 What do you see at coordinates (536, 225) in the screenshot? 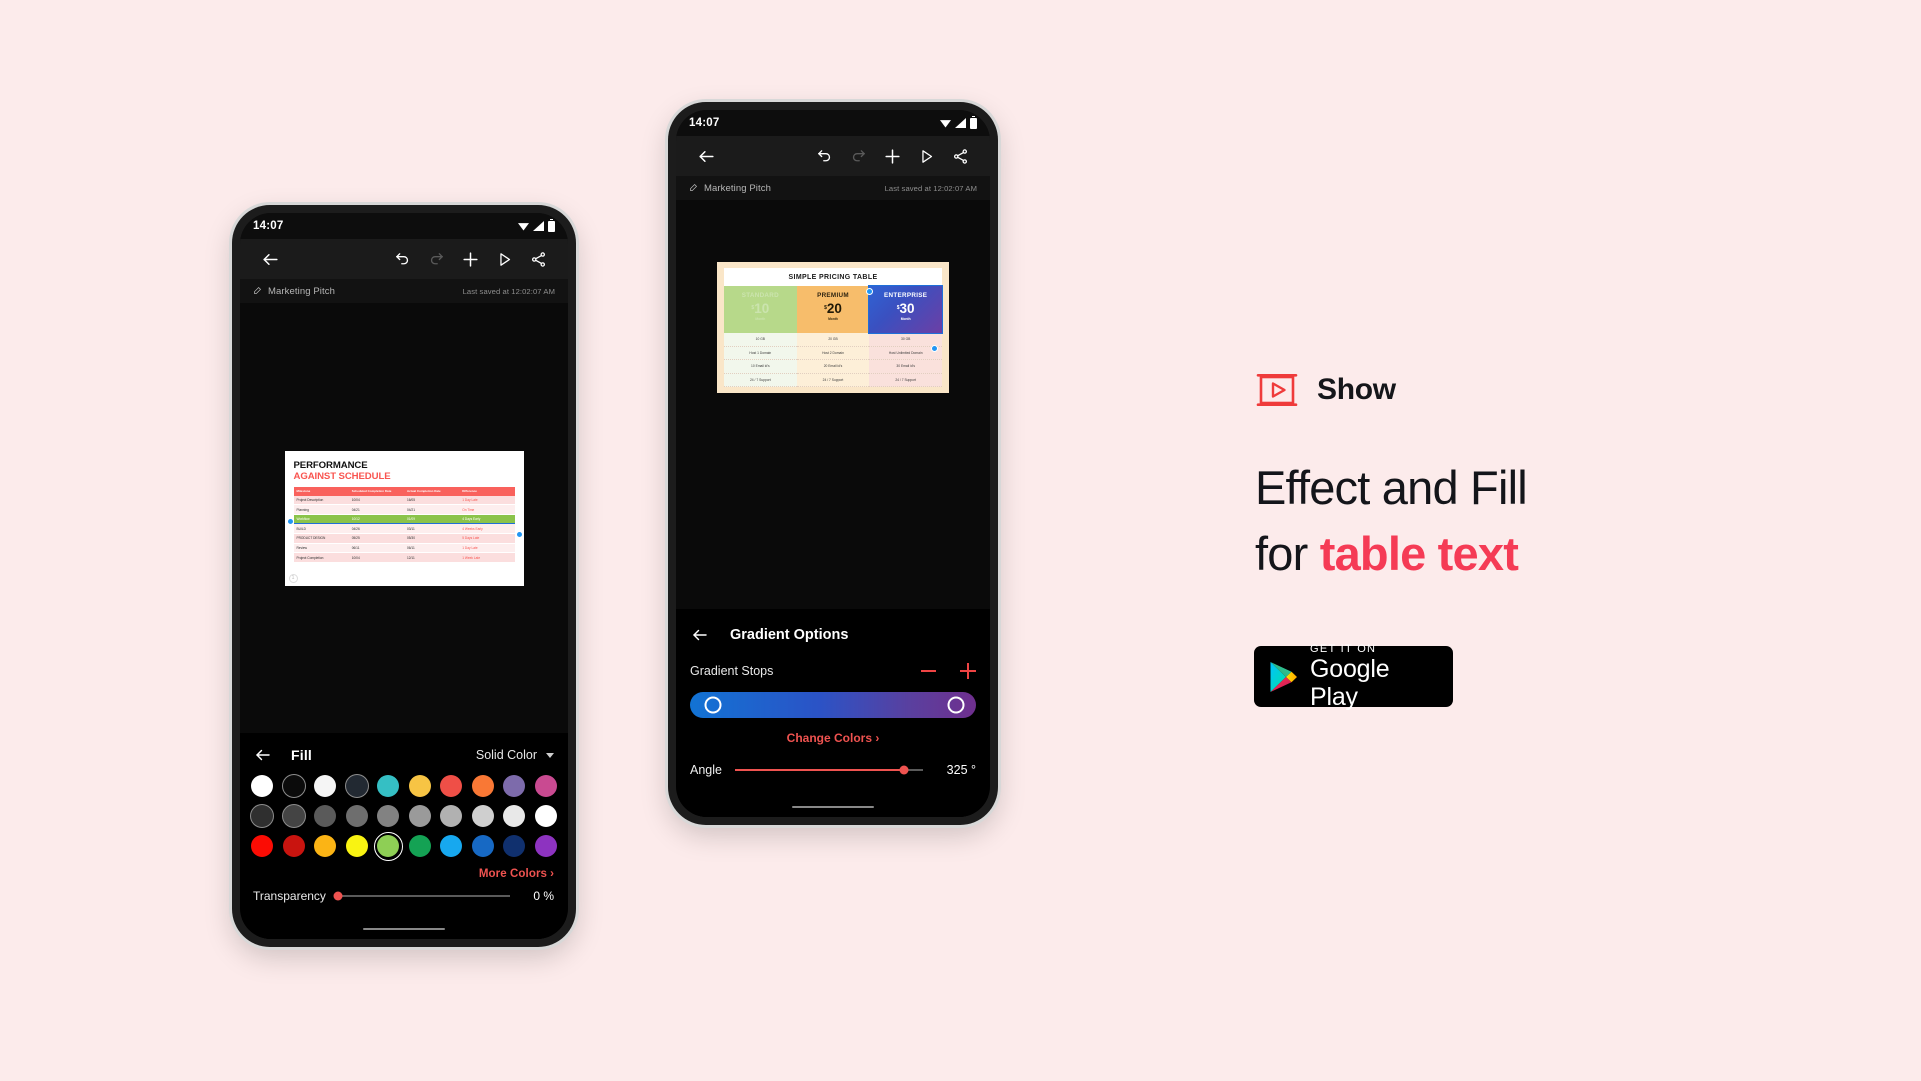
I see `status-icon-group` at bounding box center [536, 225].